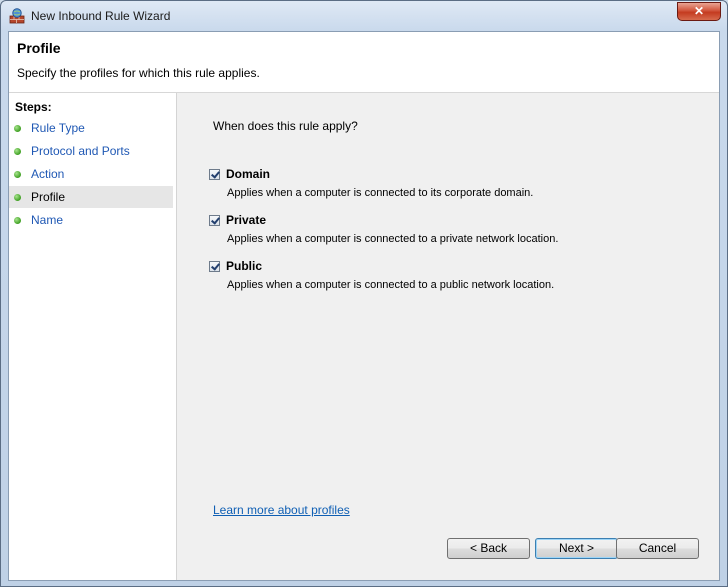  Describe the element at coordinates (657, 548) in the screenshot. I see `cancel-button: Cancel` at that location.